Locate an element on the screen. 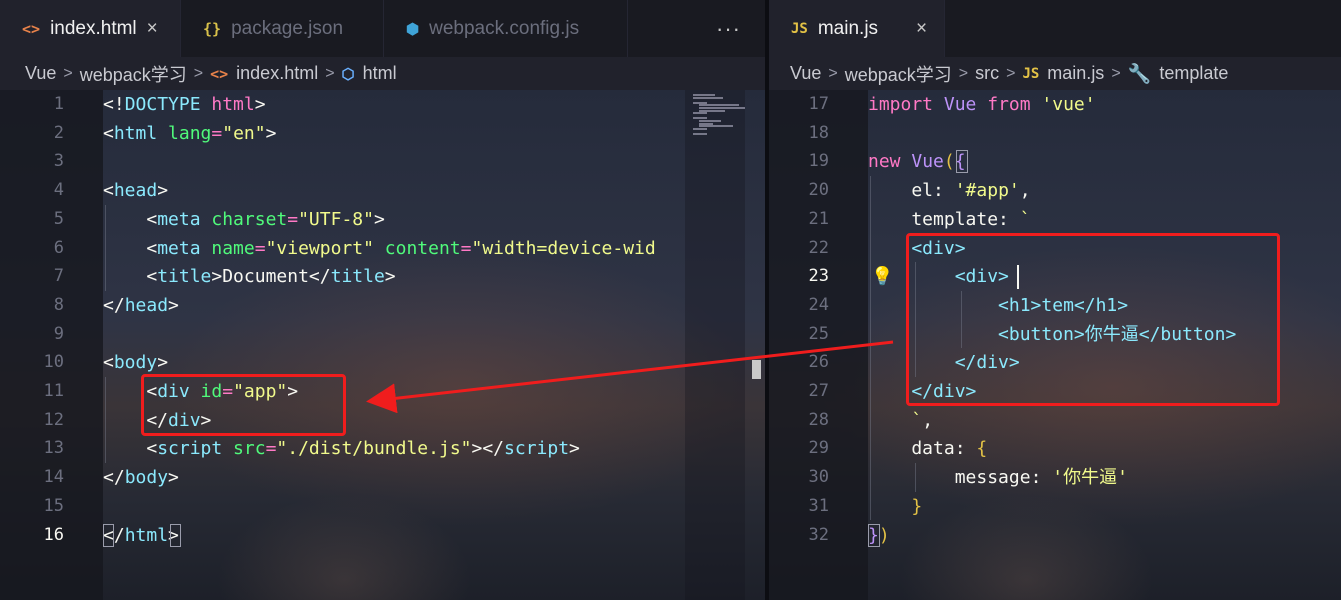 This screenshot has width=1341, height=600. code-token: content is located at coordinates (417, 248).